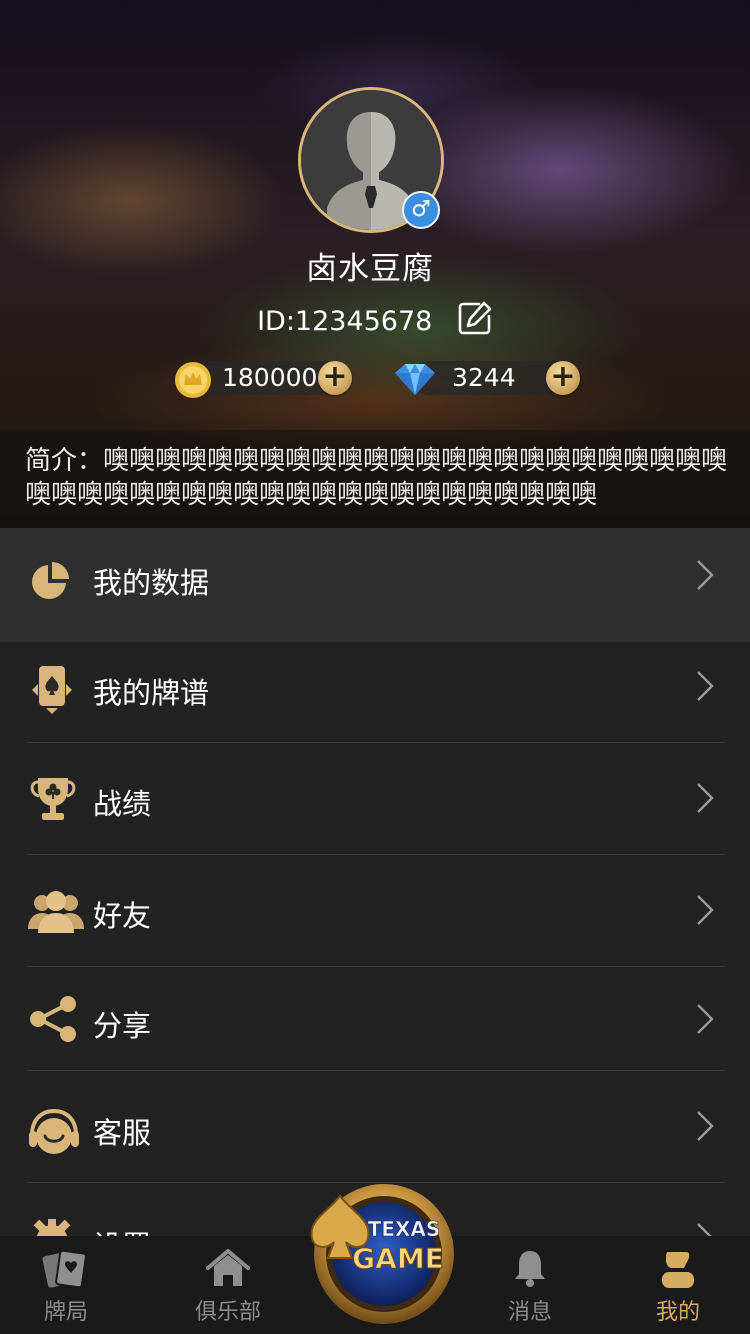  I want to click on nav-tab-club: 俱乐部, so click(228, 1285).